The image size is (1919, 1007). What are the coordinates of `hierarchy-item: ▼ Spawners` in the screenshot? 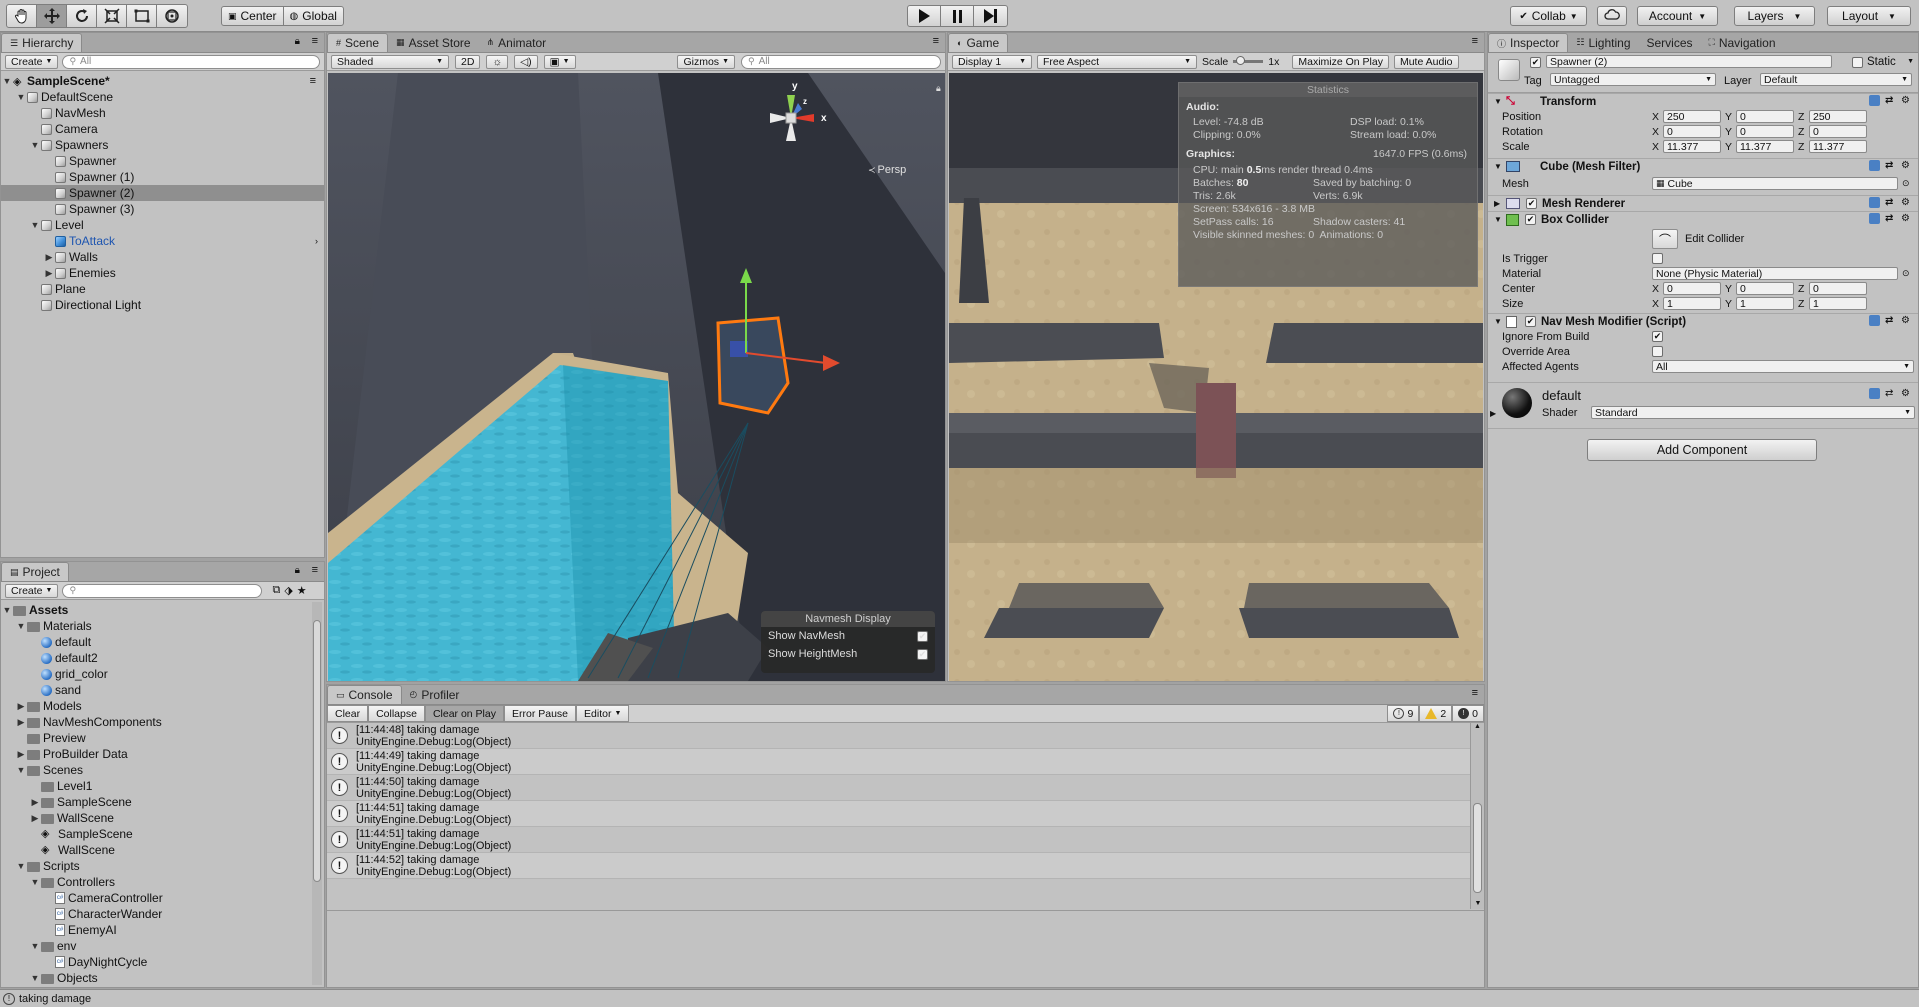 It's located at (162, 145).